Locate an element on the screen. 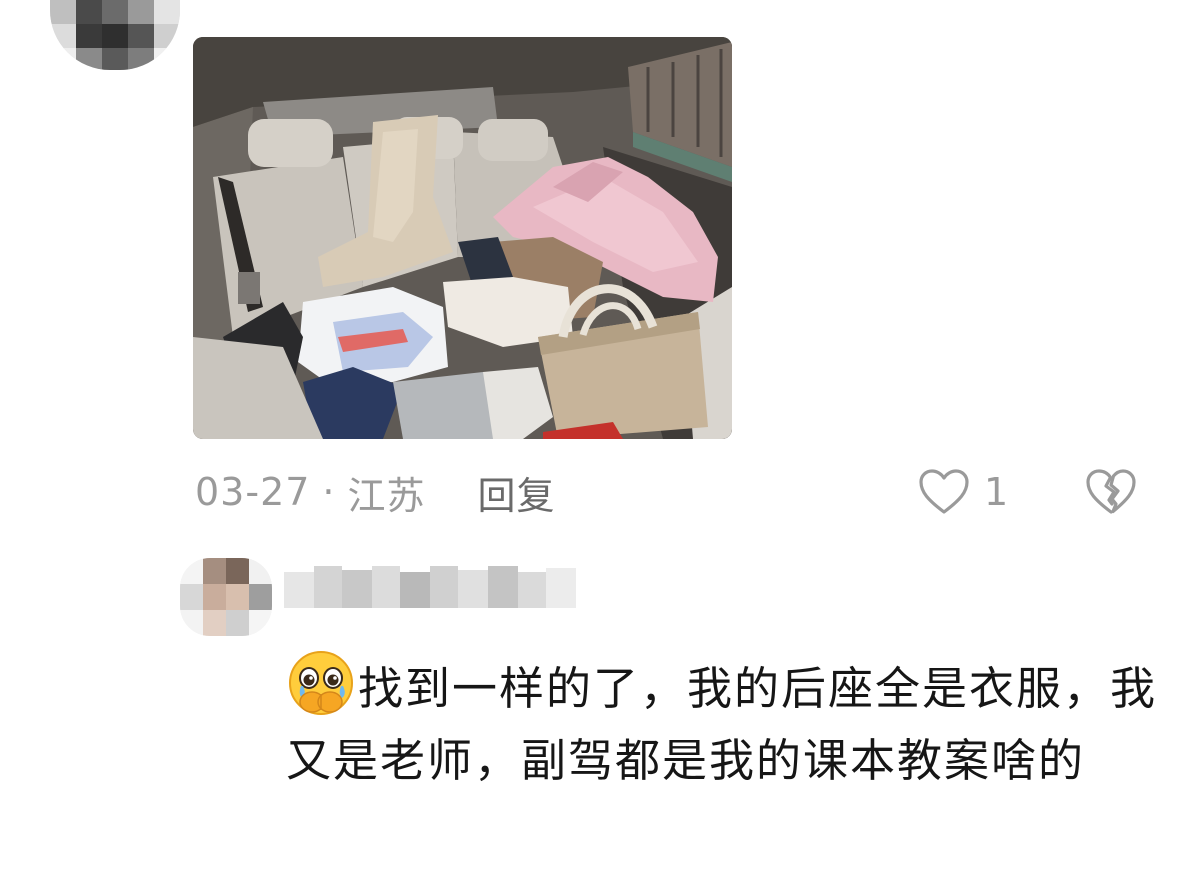 The width and height of the screenshot is (1199, 877). blurred-avatar-reply is located at coordinates (226, 597).